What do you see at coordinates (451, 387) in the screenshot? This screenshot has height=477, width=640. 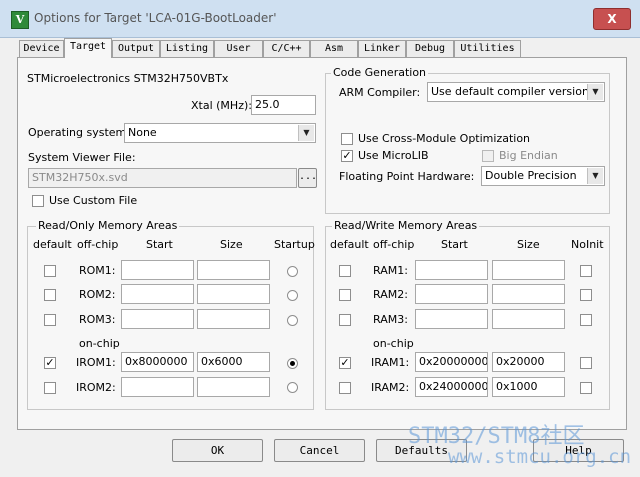 I see `iram2-start-input: 0x24000000` at bounding box center [451, 387].